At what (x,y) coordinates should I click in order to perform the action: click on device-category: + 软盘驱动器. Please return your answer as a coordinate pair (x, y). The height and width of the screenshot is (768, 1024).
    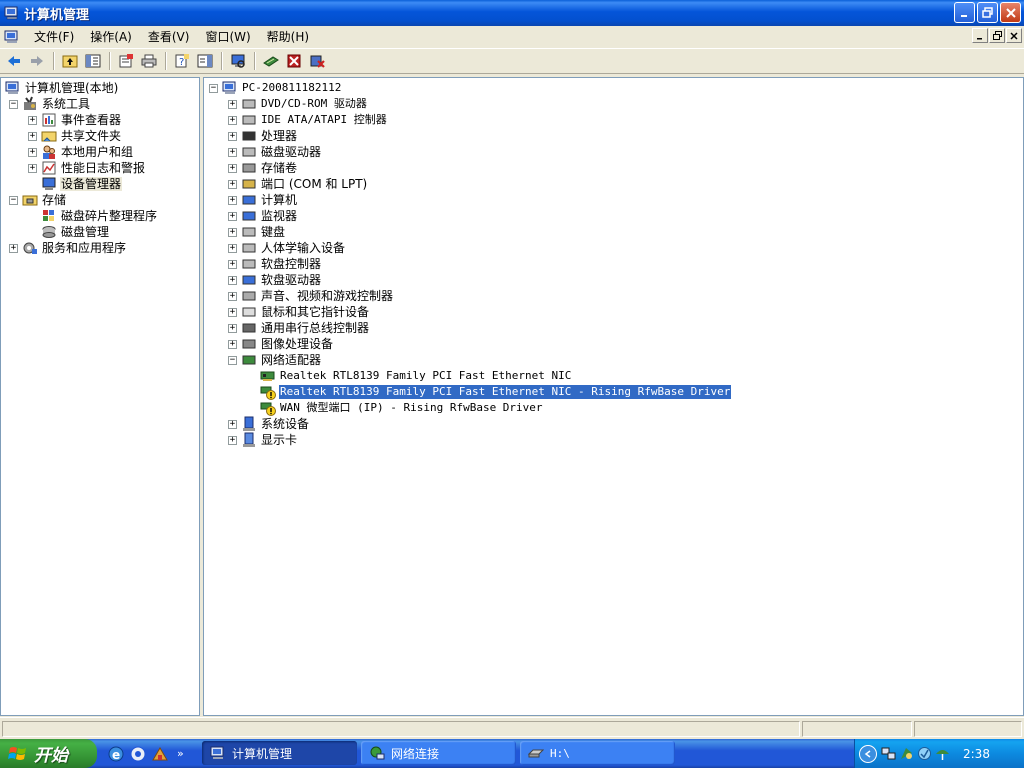
    Looking at the image, I should click on (275, 280).